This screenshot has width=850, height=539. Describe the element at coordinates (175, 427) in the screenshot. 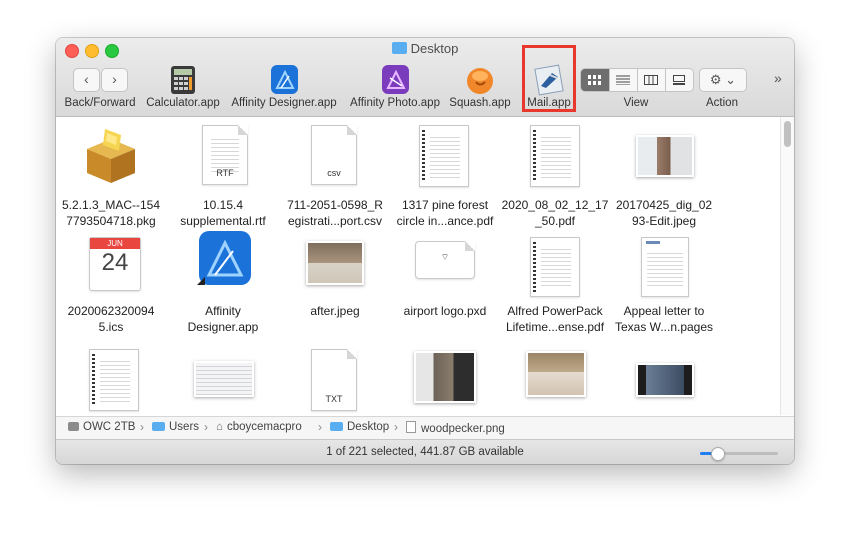

I see `path-item-users: Users` at that location.